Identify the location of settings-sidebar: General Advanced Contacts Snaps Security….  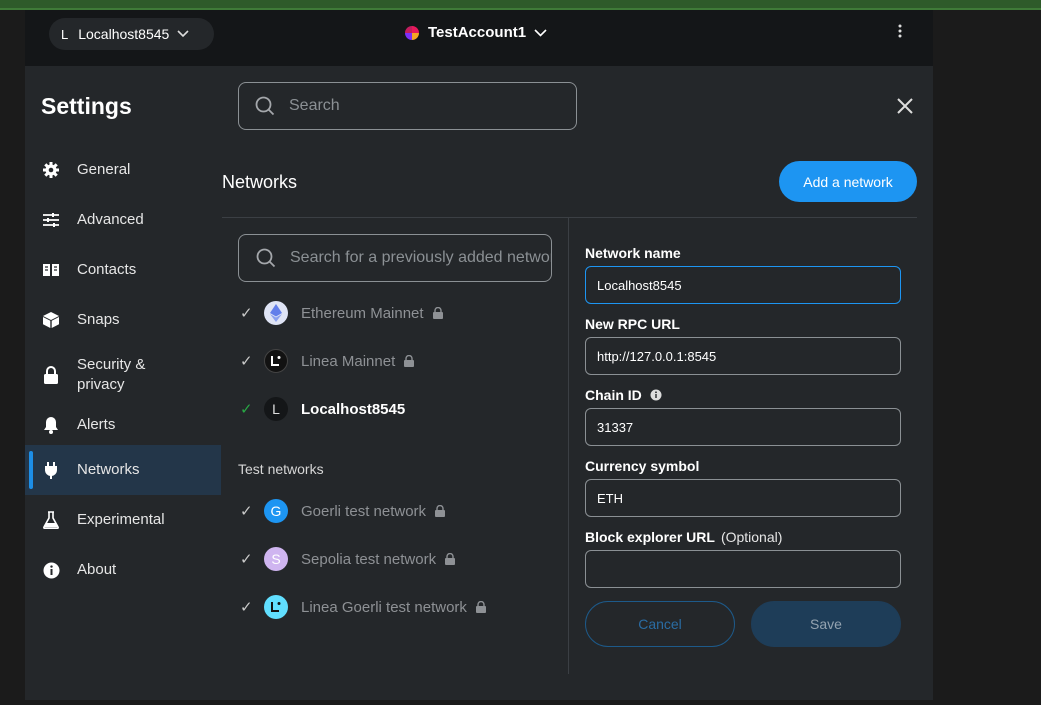
(123, 370).